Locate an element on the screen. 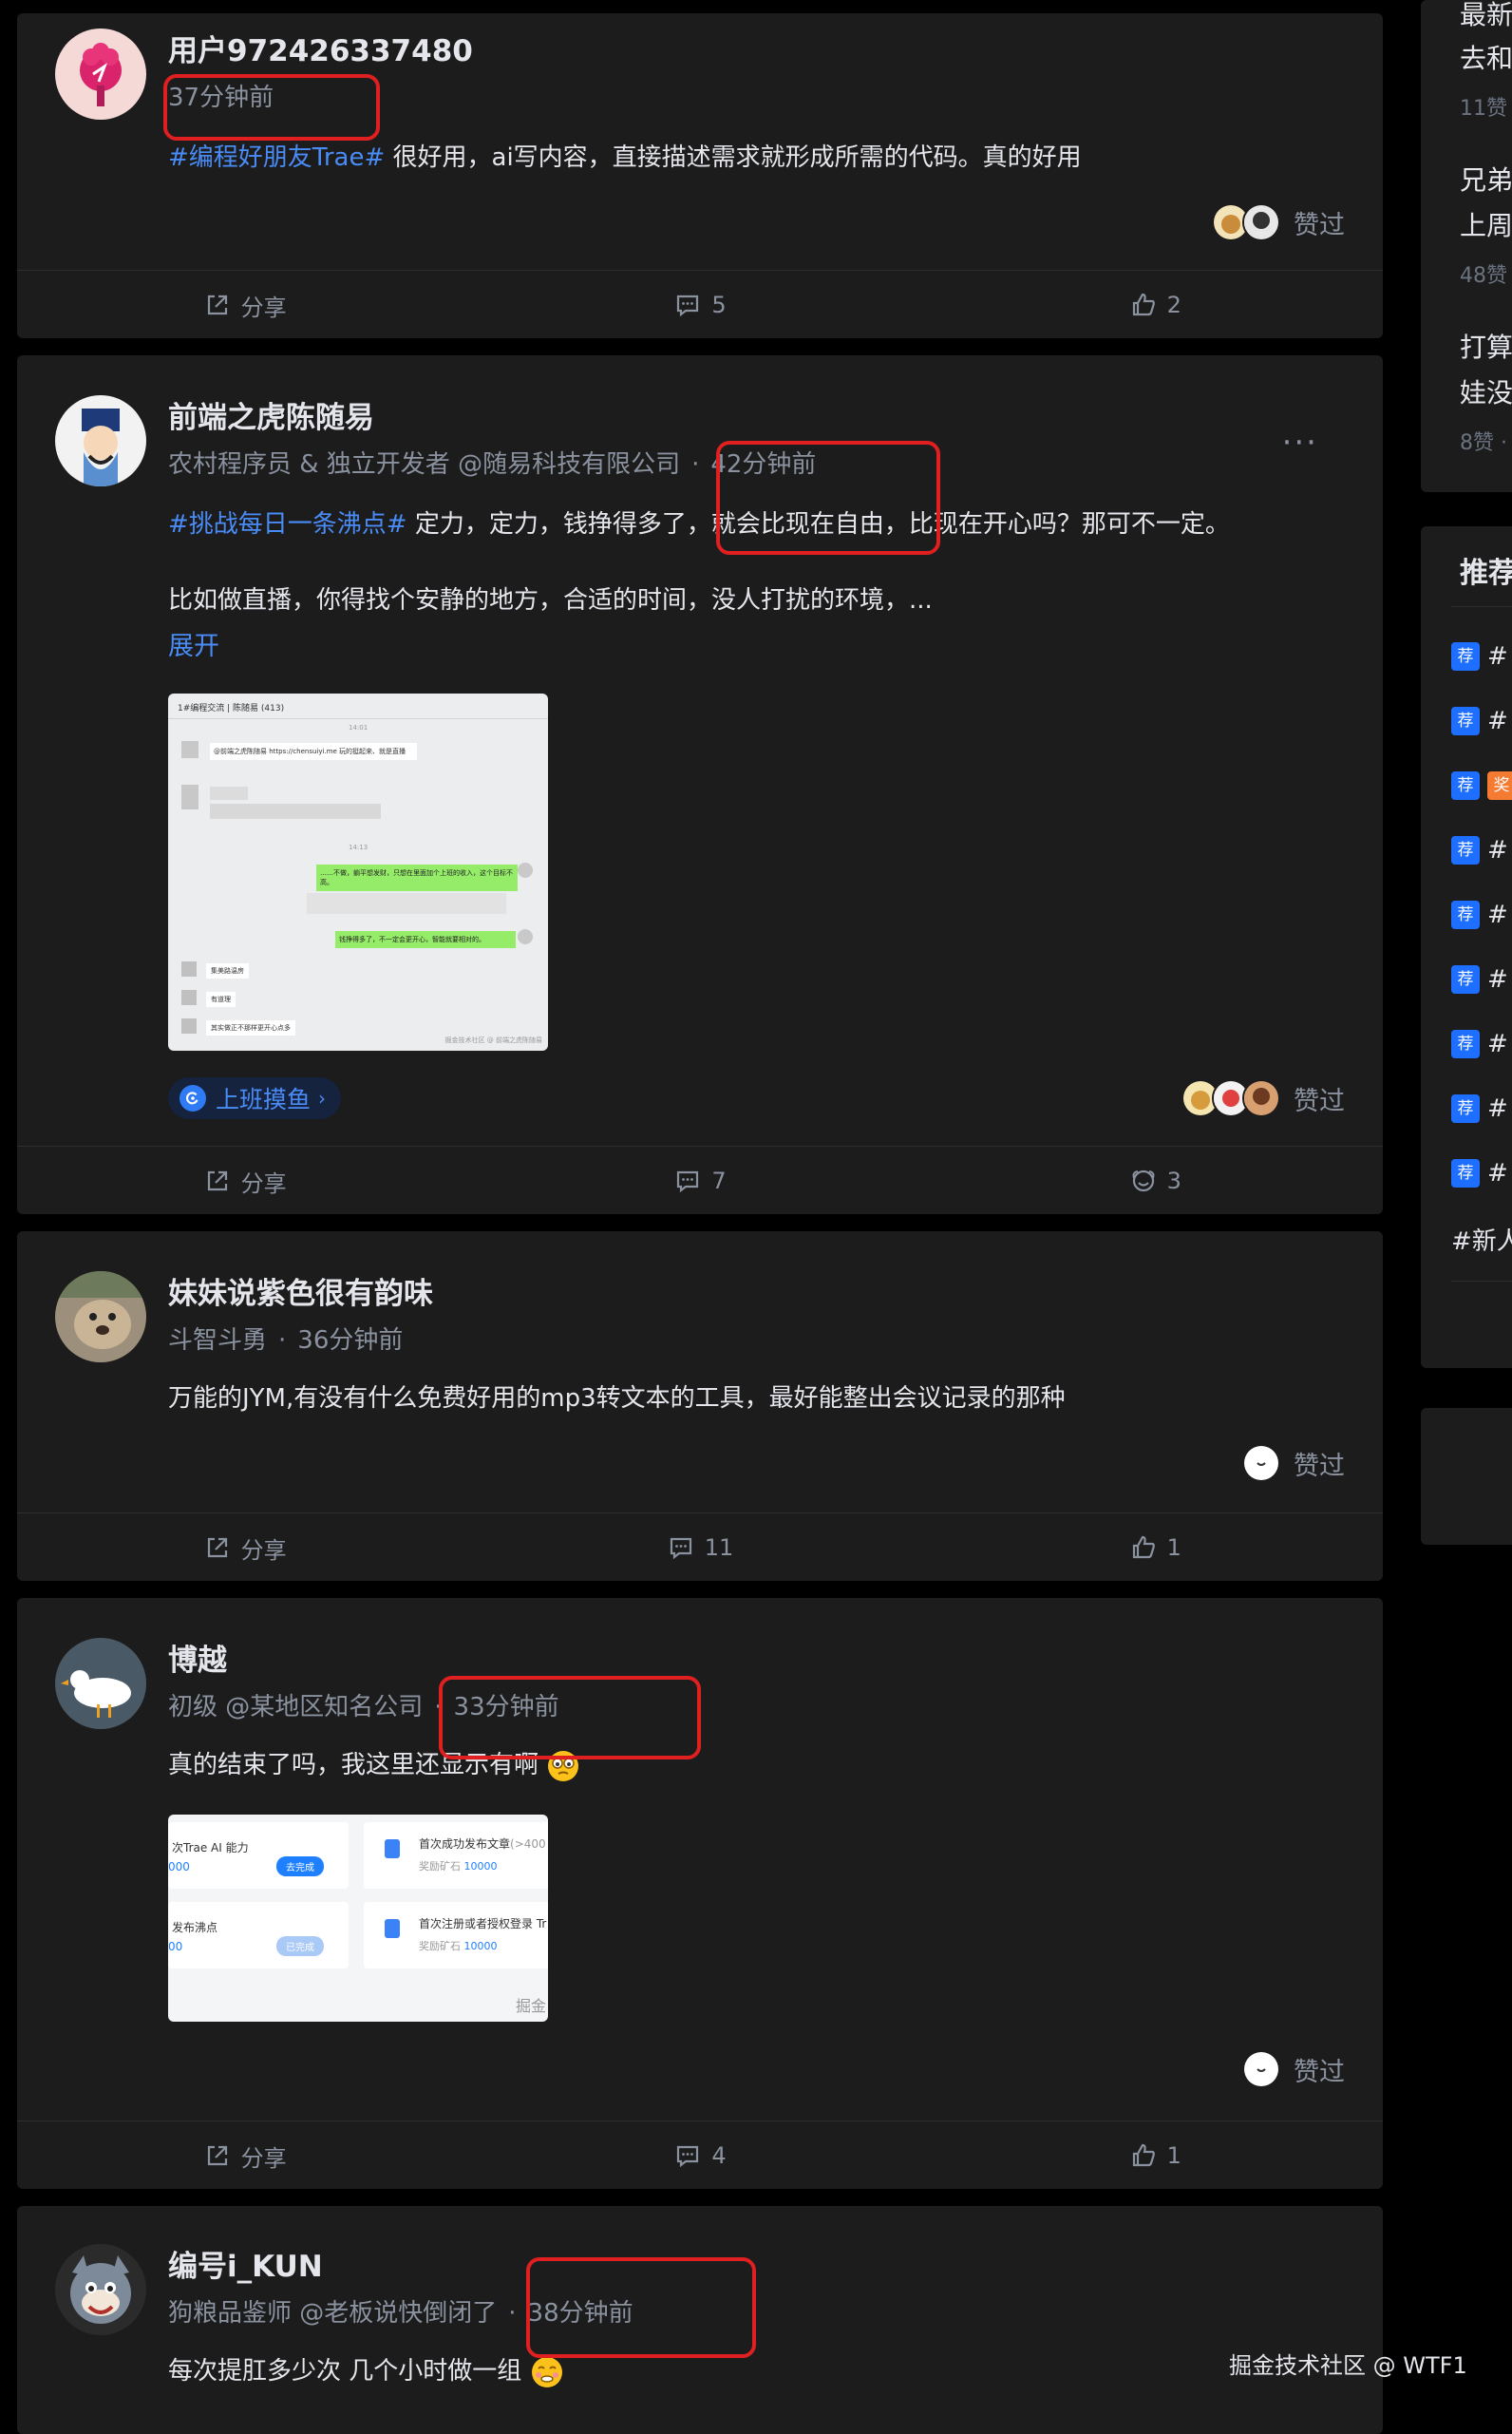  username: 博越 is located at coordinates (198, 1661).